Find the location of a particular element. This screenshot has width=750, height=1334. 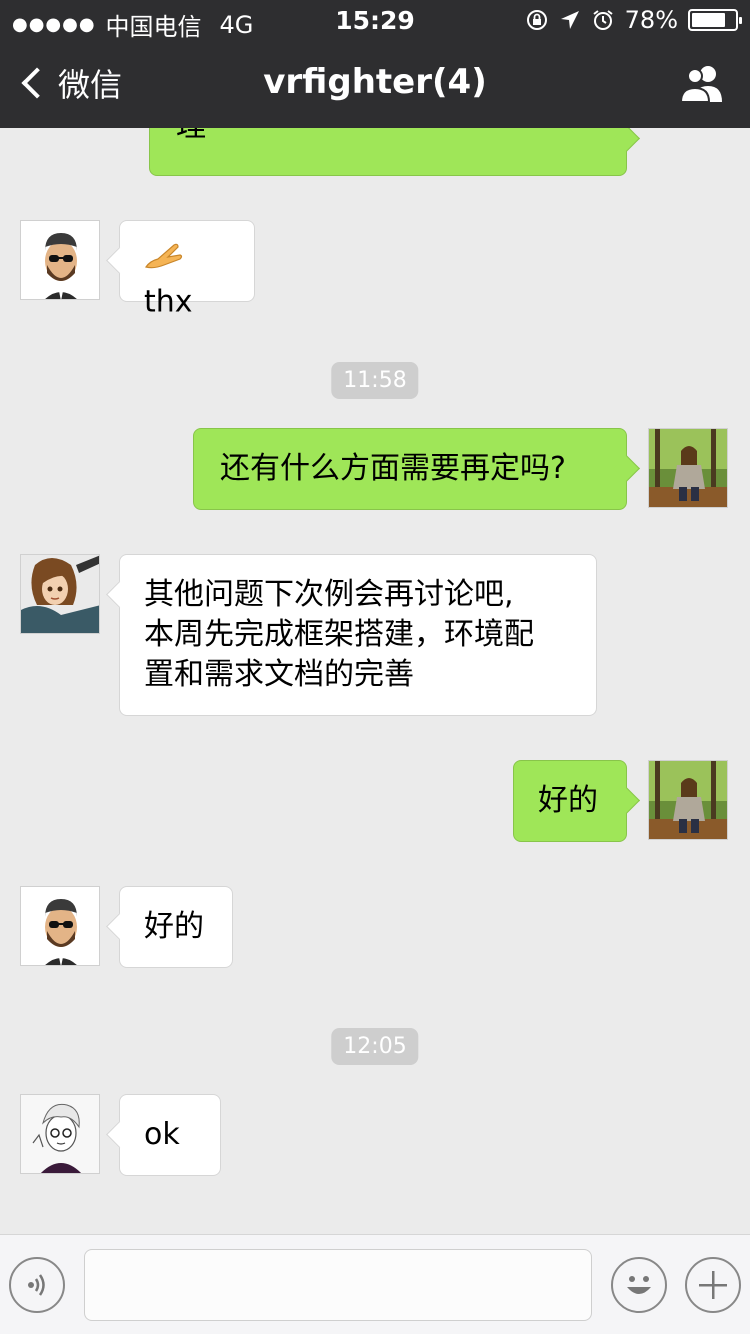

message-bubble-outgoing: 好的 is located at coordinates (570, 801).